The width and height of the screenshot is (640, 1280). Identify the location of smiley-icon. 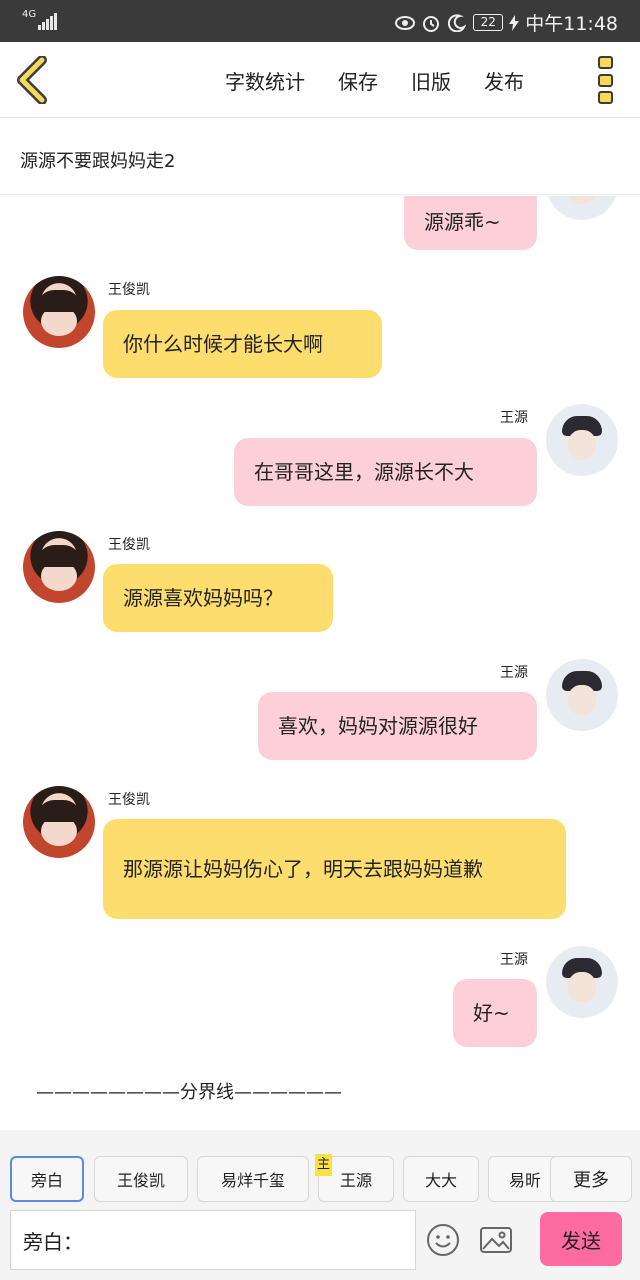
(443, 1240).